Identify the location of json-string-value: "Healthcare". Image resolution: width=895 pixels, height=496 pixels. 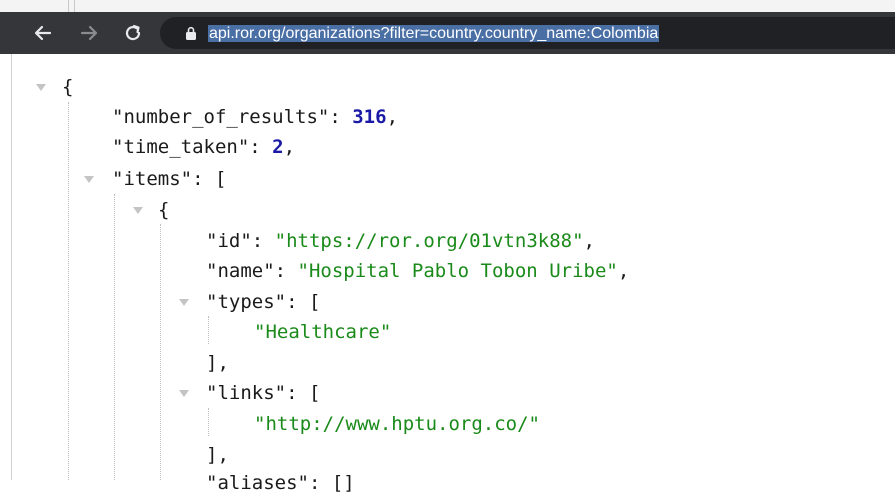
(323, 332).